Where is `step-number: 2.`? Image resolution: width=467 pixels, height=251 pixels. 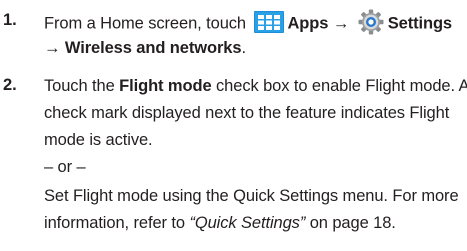
step-number: 2. is located at coordinates (10, 85).